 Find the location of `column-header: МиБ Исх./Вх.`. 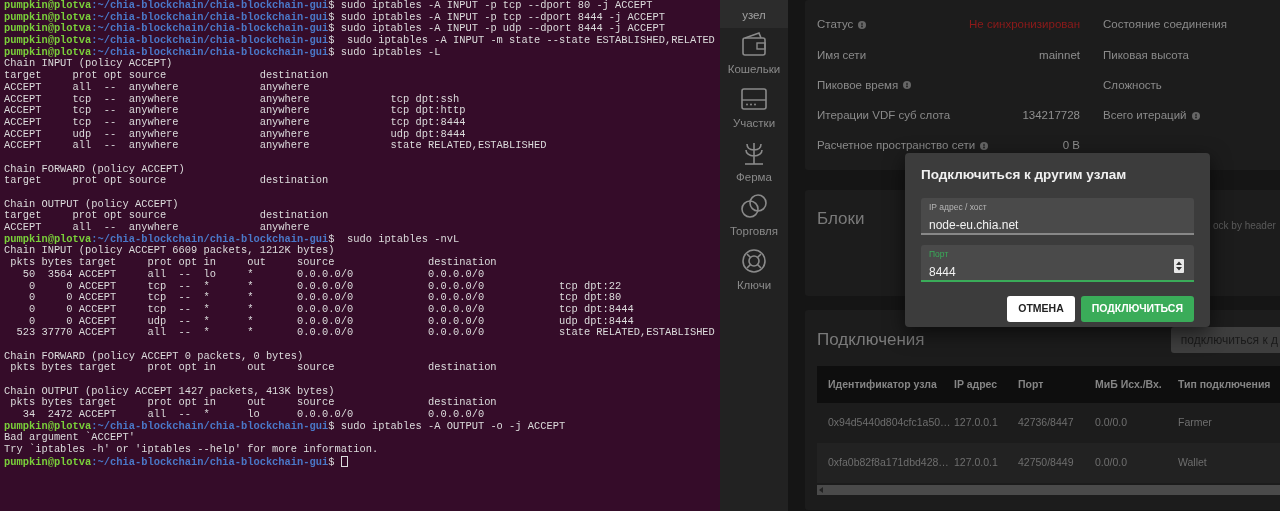

column-header: МиБ Исх./Вх. is located at coordinates (1129, 384).